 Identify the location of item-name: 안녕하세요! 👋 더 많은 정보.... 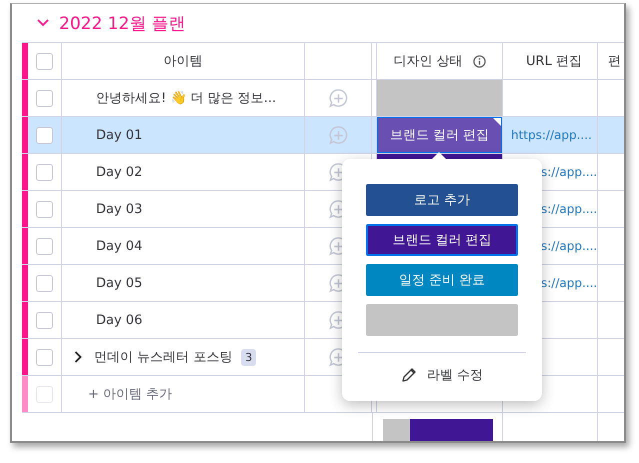
(169, 98).